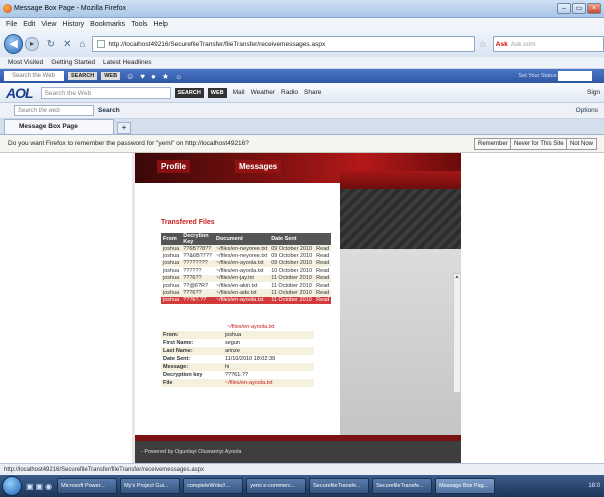 The width and height of the screenshot is (604, 497). I want to click on toolbar-search-input: Search the Web, so click(34, 76).